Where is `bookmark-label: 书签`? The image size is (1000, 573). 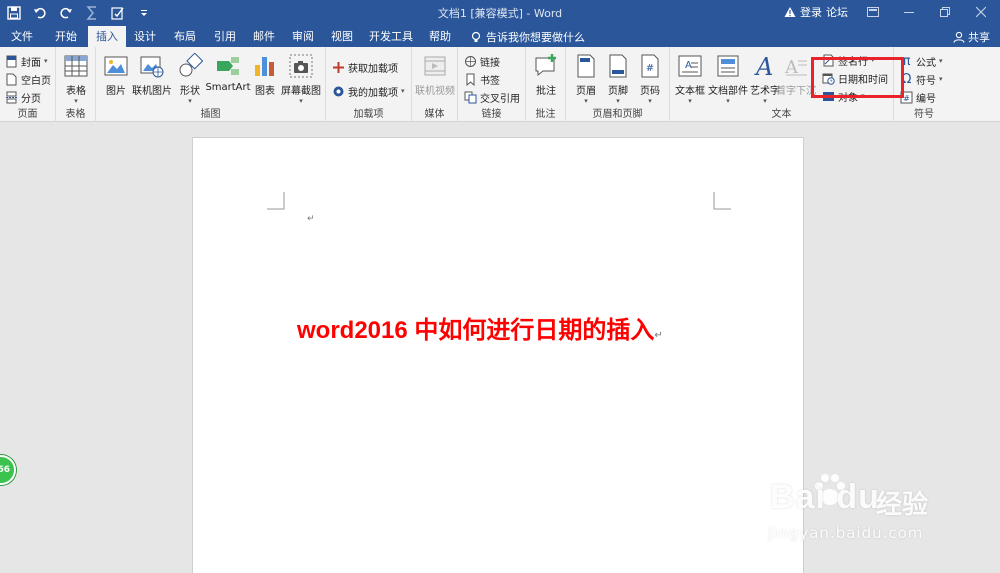 bookmark-label: 书签 is located at coordinates (490, 81).